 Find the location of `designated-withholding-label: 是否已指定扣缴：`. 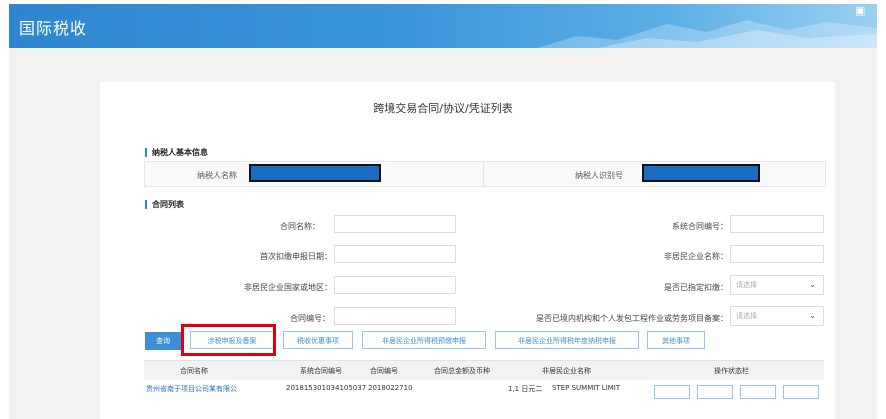

designated-withholding-label: 是否已指定扣缴： is located at coordinates (696, 287).